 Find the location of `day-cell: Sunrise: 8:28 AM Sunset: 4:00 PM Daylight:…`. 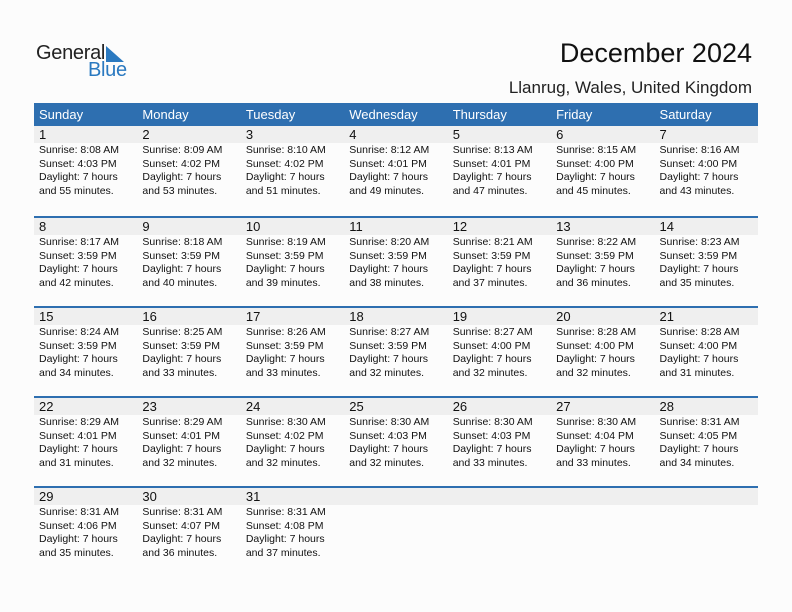

day-cell: Sunrise: 8:28 AM Sunset: 4:00 PM Daylight:… is located at coordinates (706, 352).